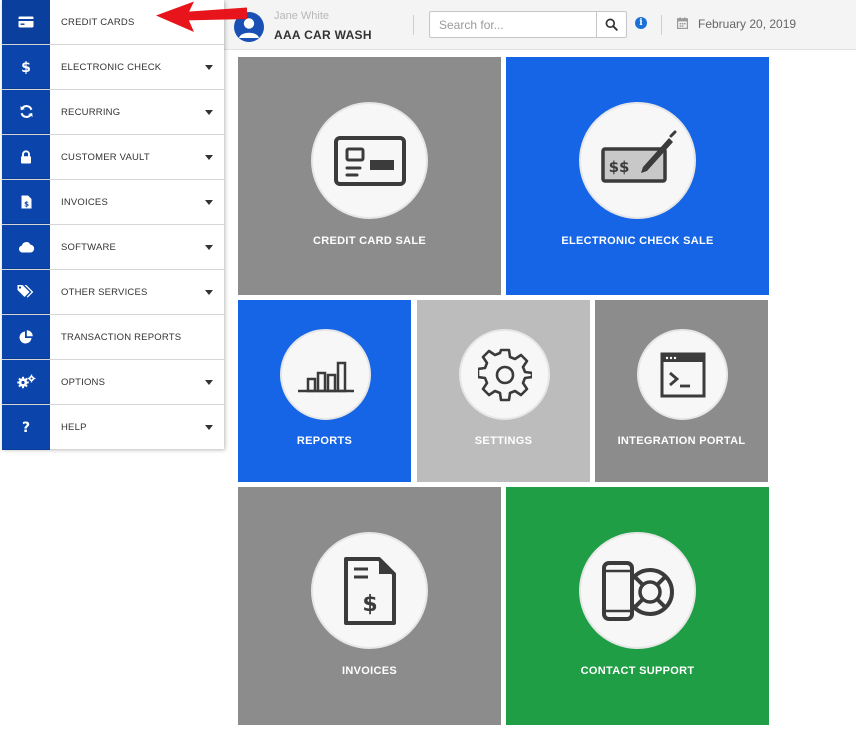 This screenshot has width=856, height=738. I want to click on question-icon: ?, so click(26, 427).